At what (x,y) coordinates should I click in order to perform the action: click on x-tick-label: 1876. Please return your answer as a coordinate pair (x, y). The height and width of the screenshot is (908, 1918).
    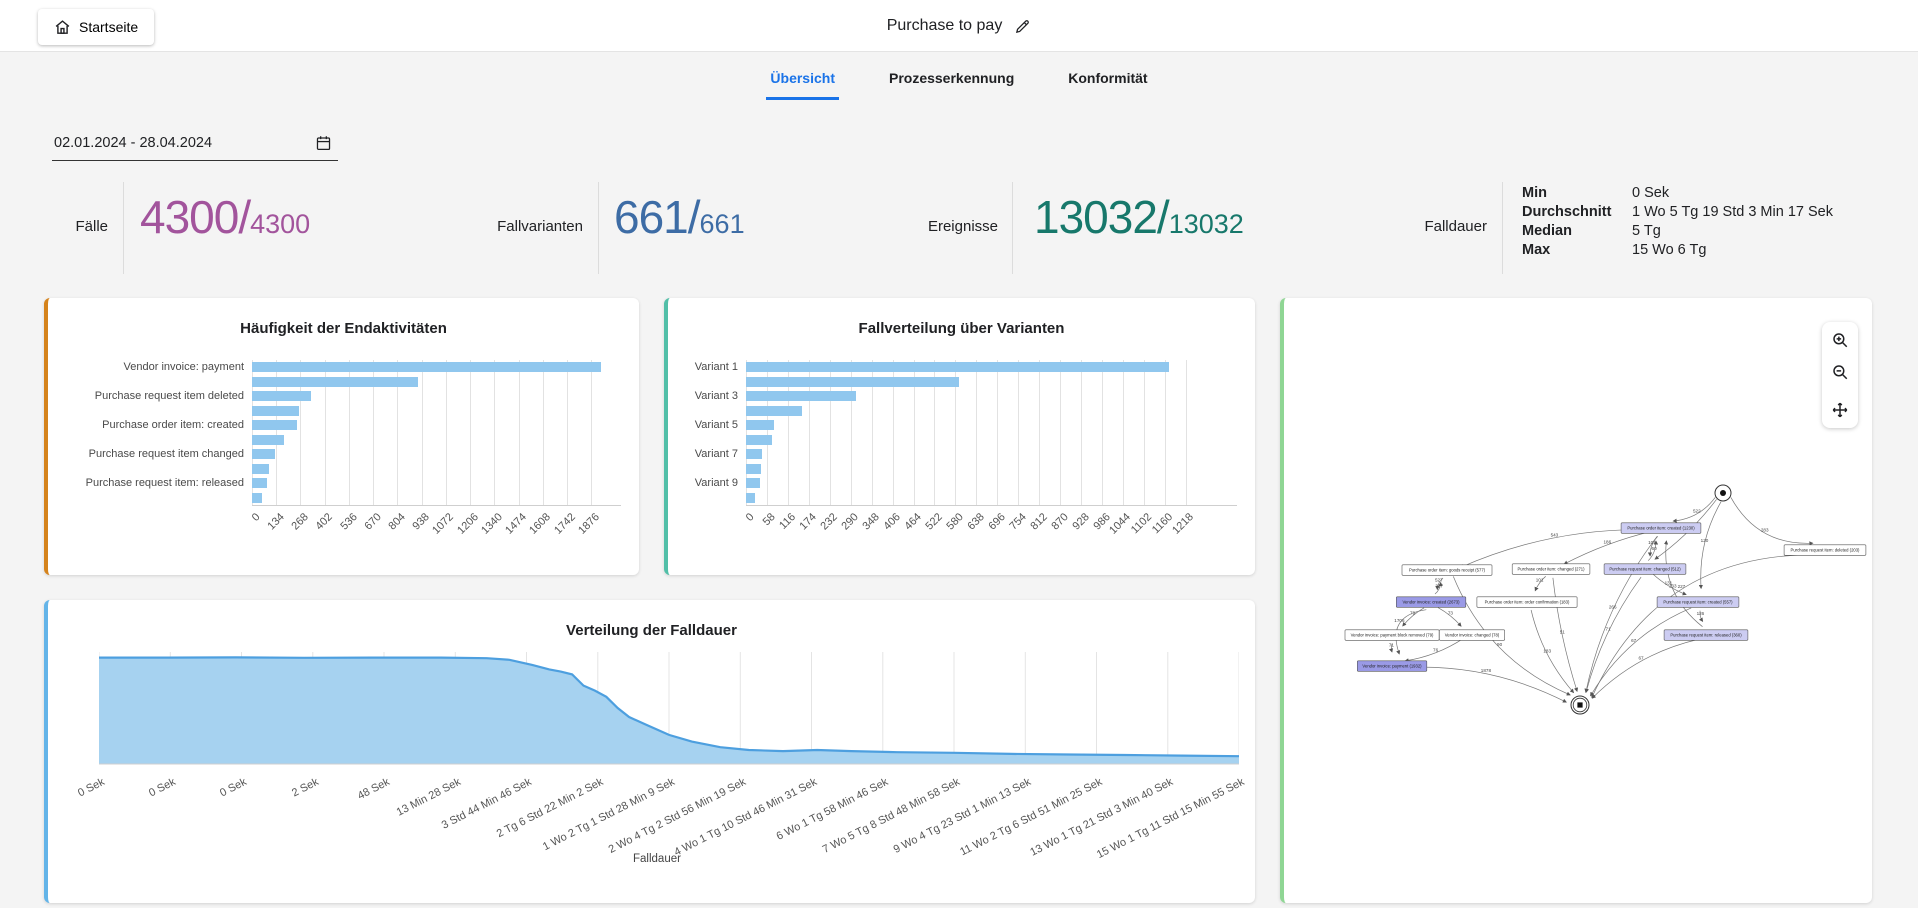
    Looking at the image, I should click on (589, 524).